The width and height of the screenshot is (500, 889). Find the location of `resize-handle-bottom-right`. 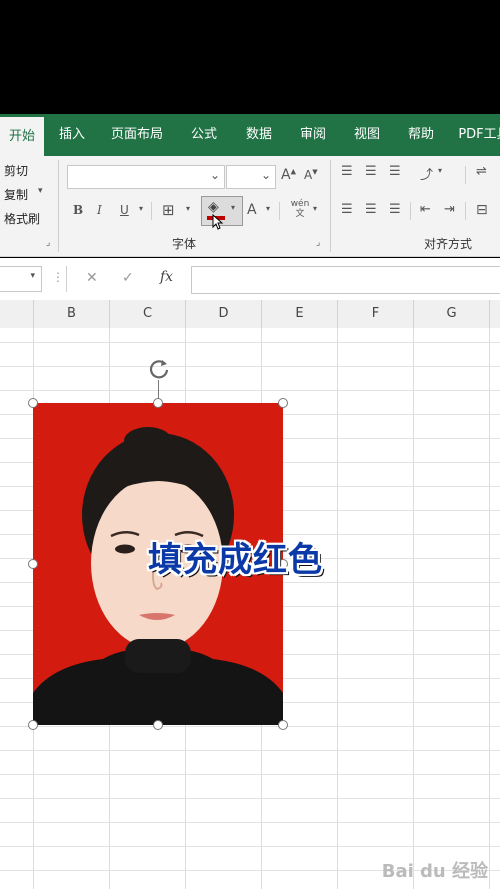

resize-handle-bottom-right is located at coordinates (283, 725).